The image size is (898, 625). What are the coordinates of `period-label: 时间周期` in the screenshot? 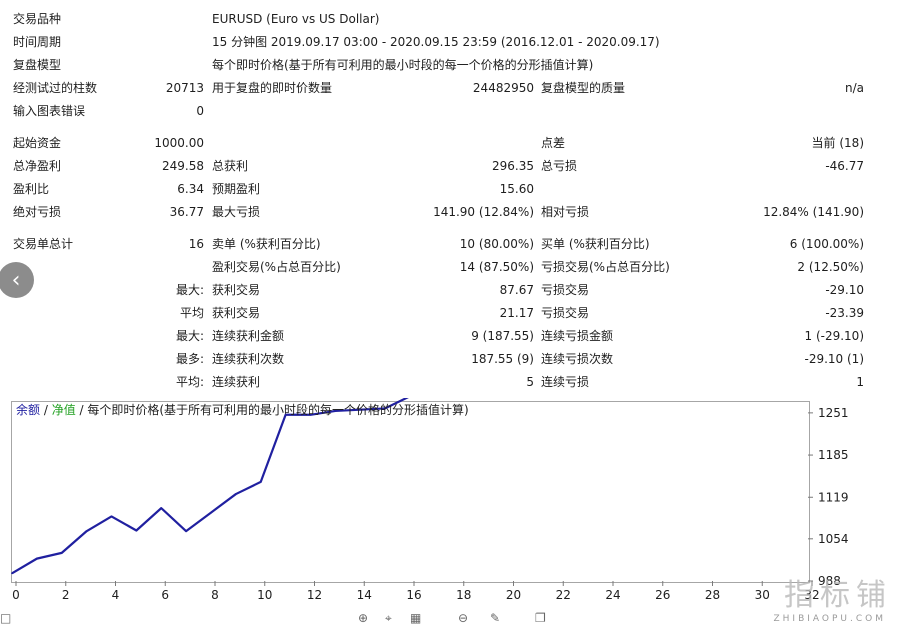 It's located at (37, 42).